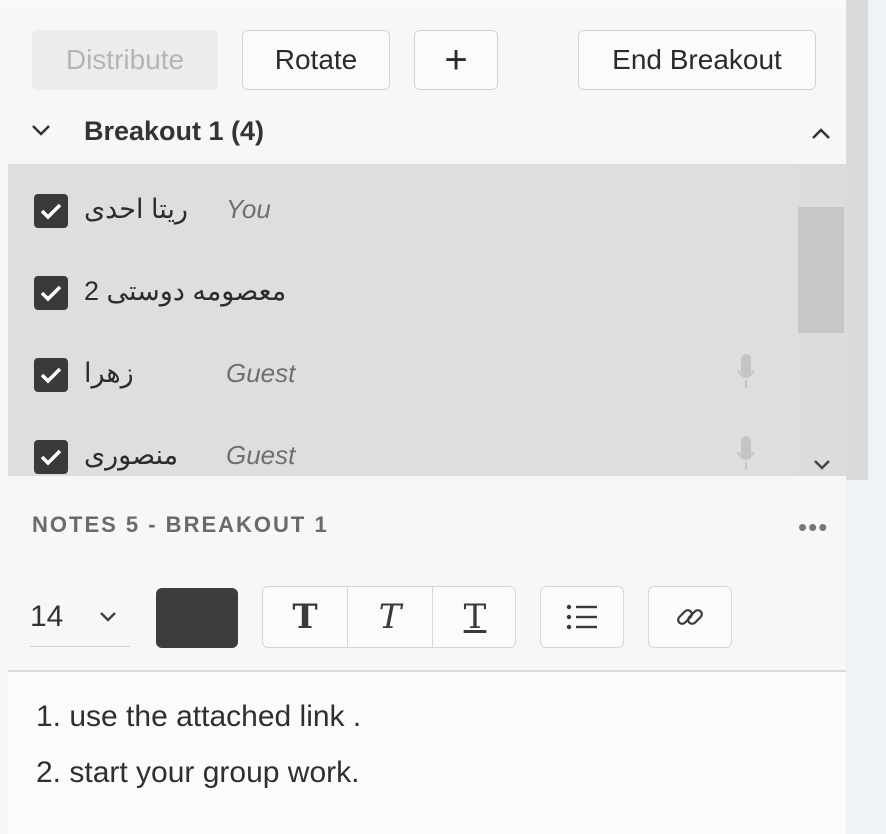  Describe the element at coordinates (403, 375) in the screenshot. I see `participant-row: زهرا Guest` at that location.